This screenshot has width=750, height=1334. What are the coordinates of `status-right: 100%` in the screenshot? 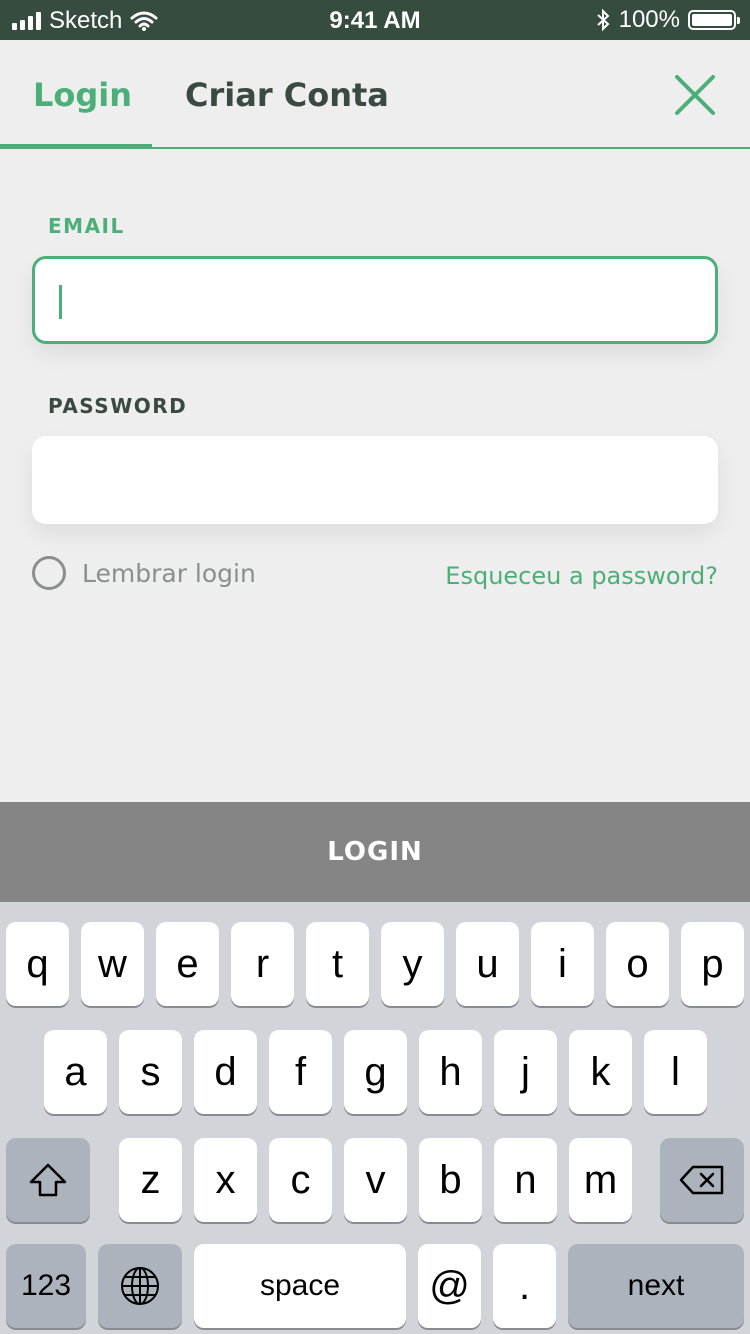 It's located at (667, 20).